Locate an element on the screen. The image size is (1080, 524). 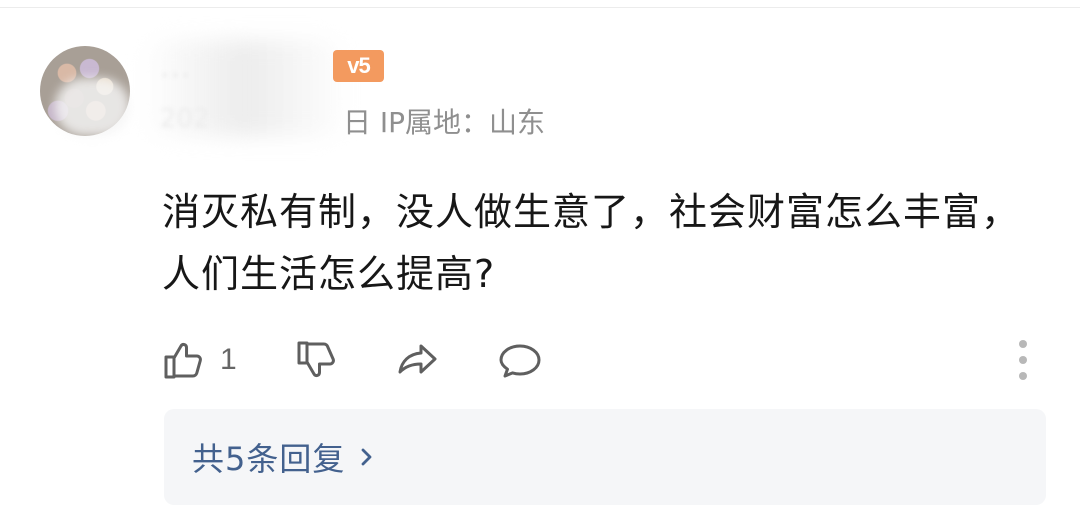
share-button is located at coordinates (418, 360).